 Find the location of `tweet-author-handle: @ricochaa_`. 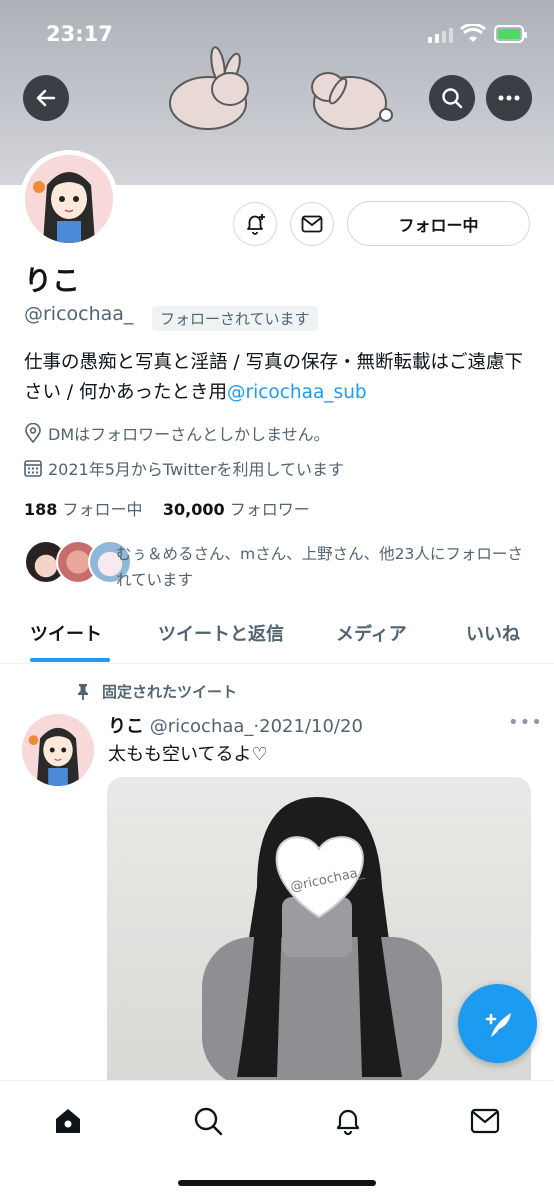

tweet-author-handle: @ricochaa_ is located at coordinates (202, 726).